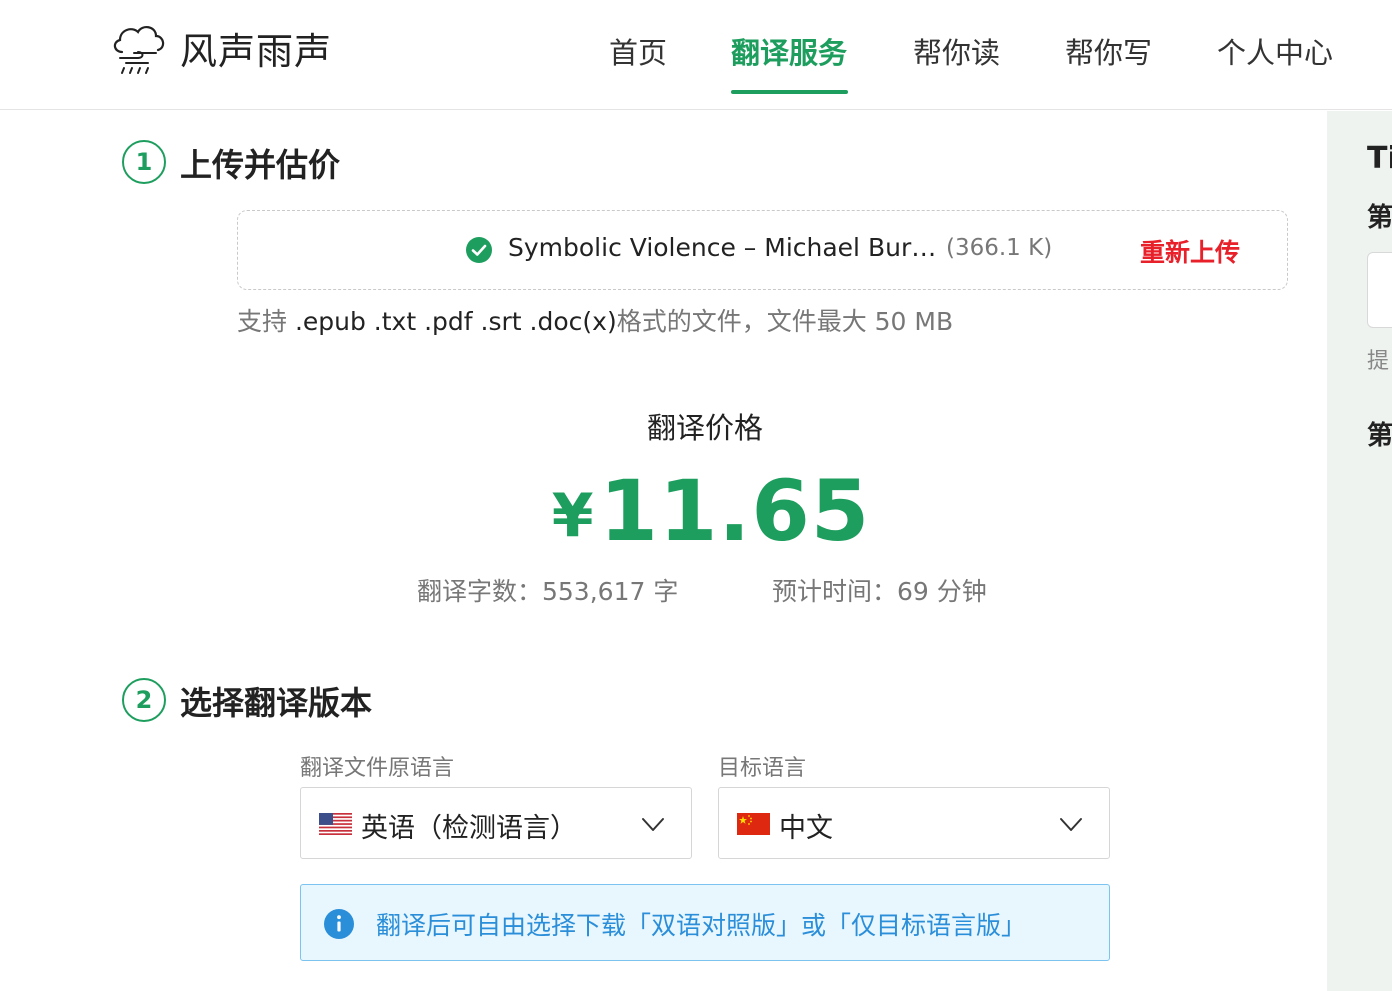 The height and width of the screenshot is (991, 1392). I want to click on source-language-select: 英语（检测语言）, so click(496, 823).